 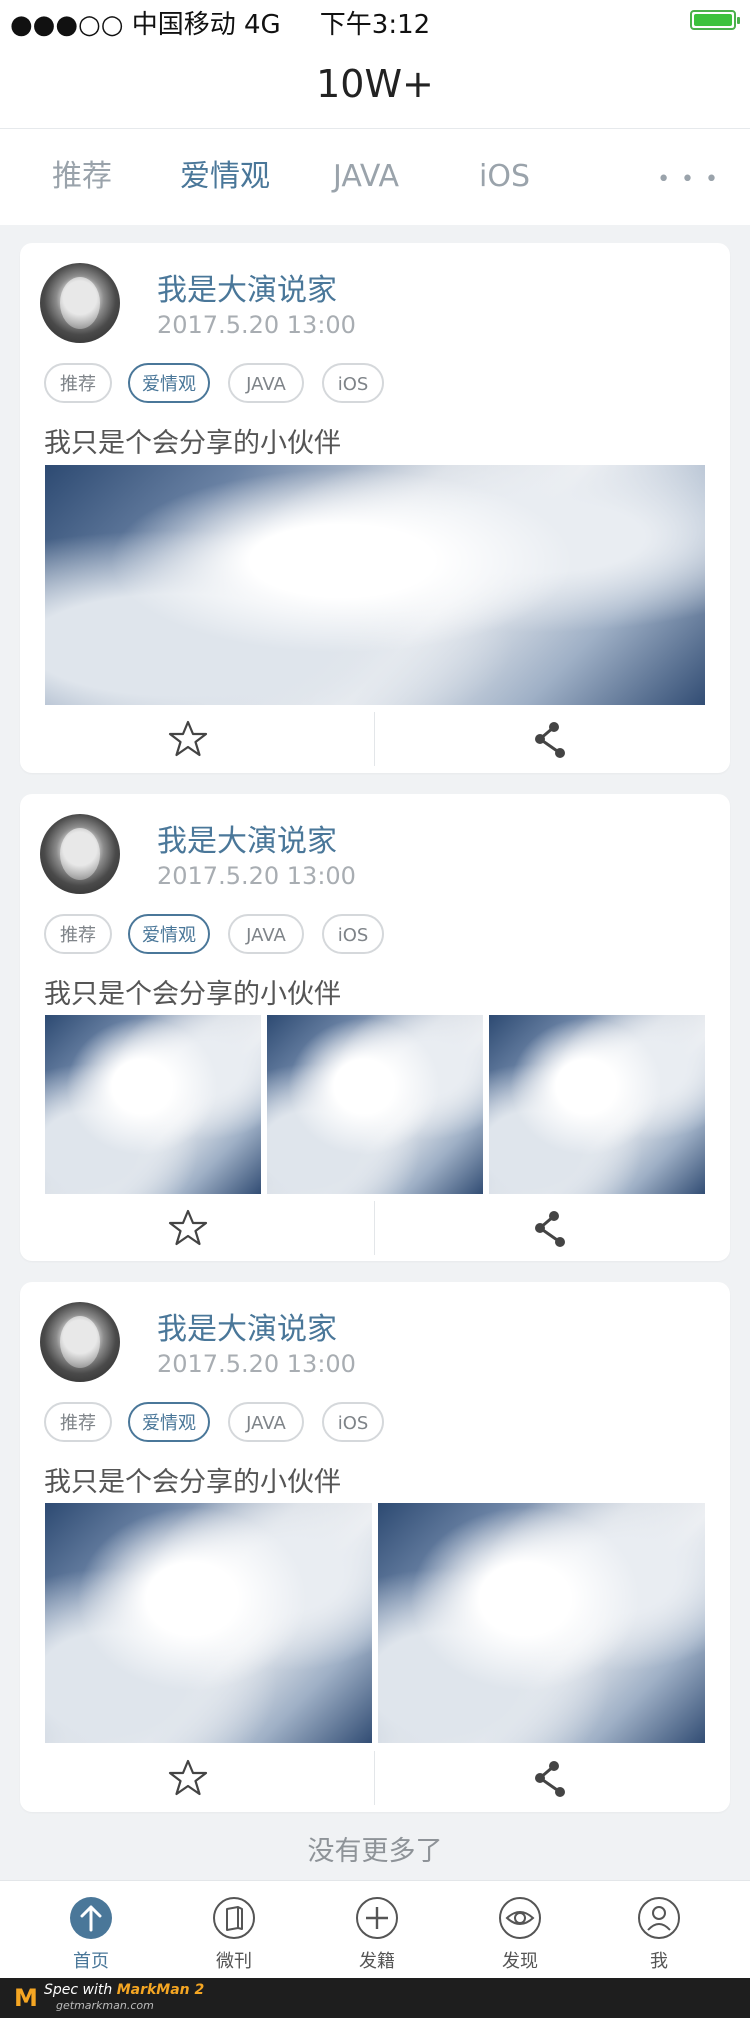 What do you see at coordinates (375, 1851) in the screenshot?
I see `no-more-text: 没有更多了` at bounding box center [375, 1851].